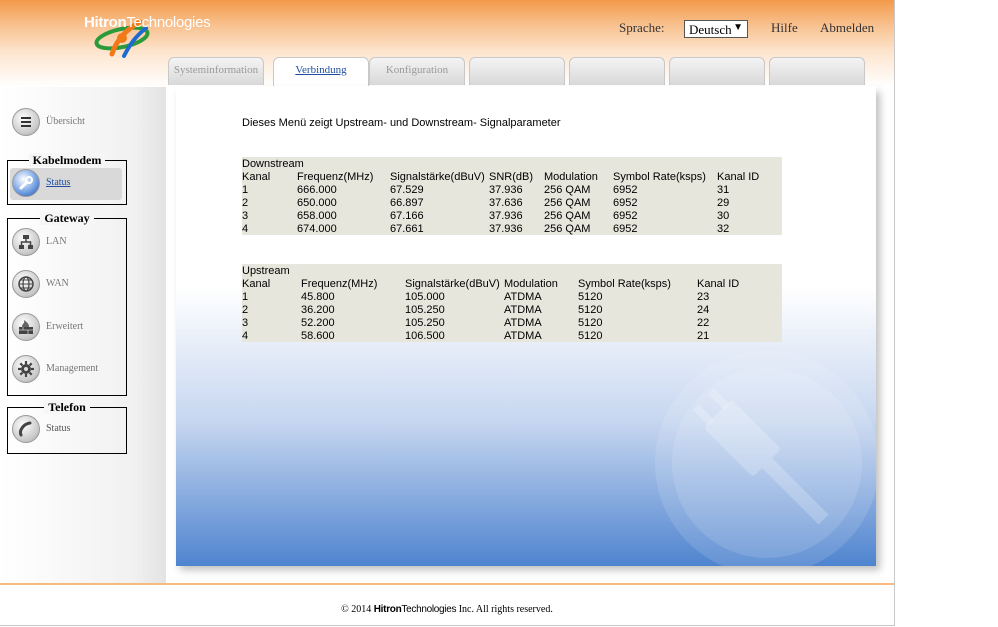 This screenshot has height=627, width=998. I want to click on gear-icon, so click(26, 369).